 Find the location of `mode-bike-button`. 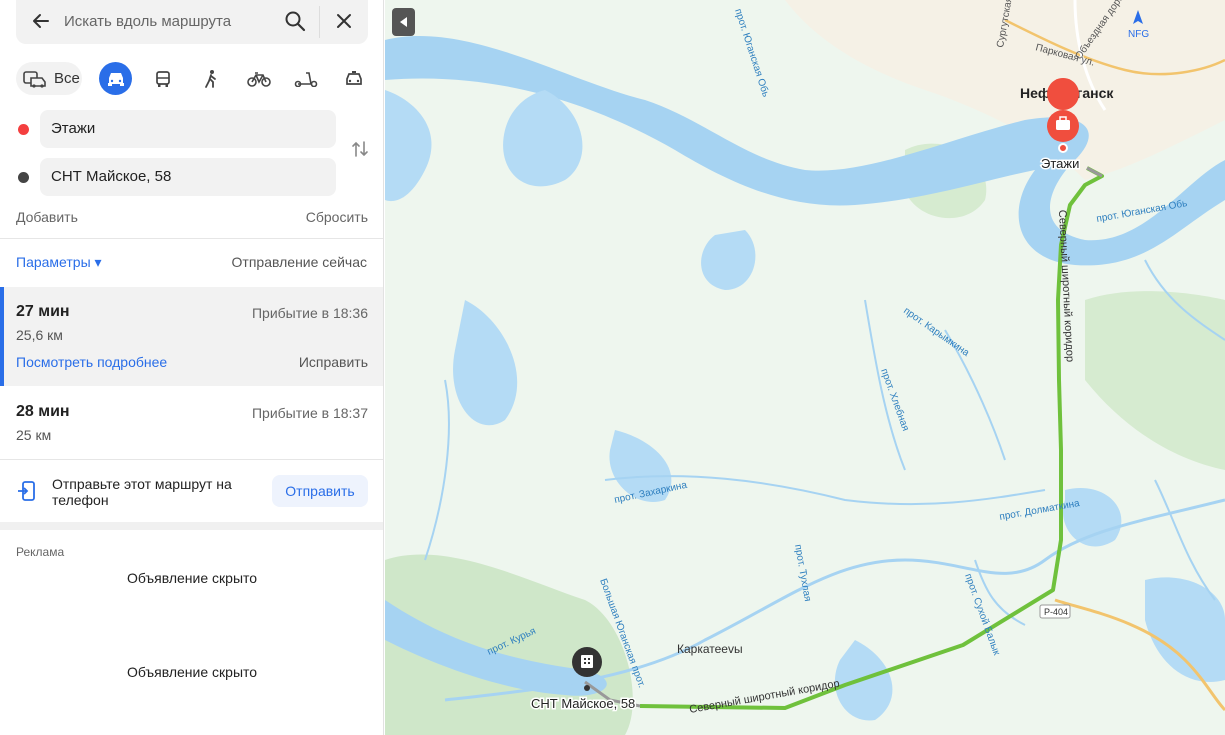

mode-bike-button is located at coordinates (258, 78).